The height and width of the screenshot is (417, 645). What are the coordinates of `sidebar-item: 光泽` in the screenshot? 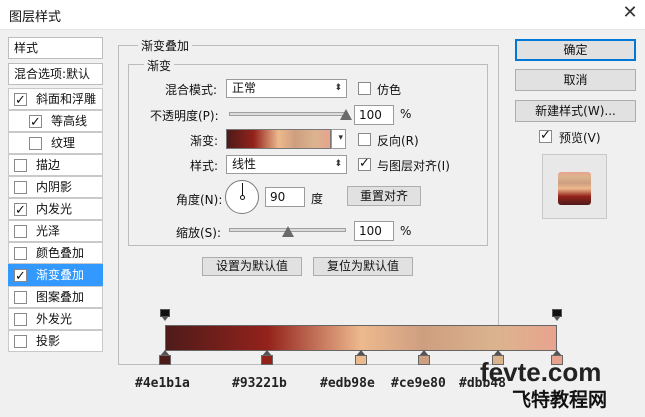 It's located at (55, 231).